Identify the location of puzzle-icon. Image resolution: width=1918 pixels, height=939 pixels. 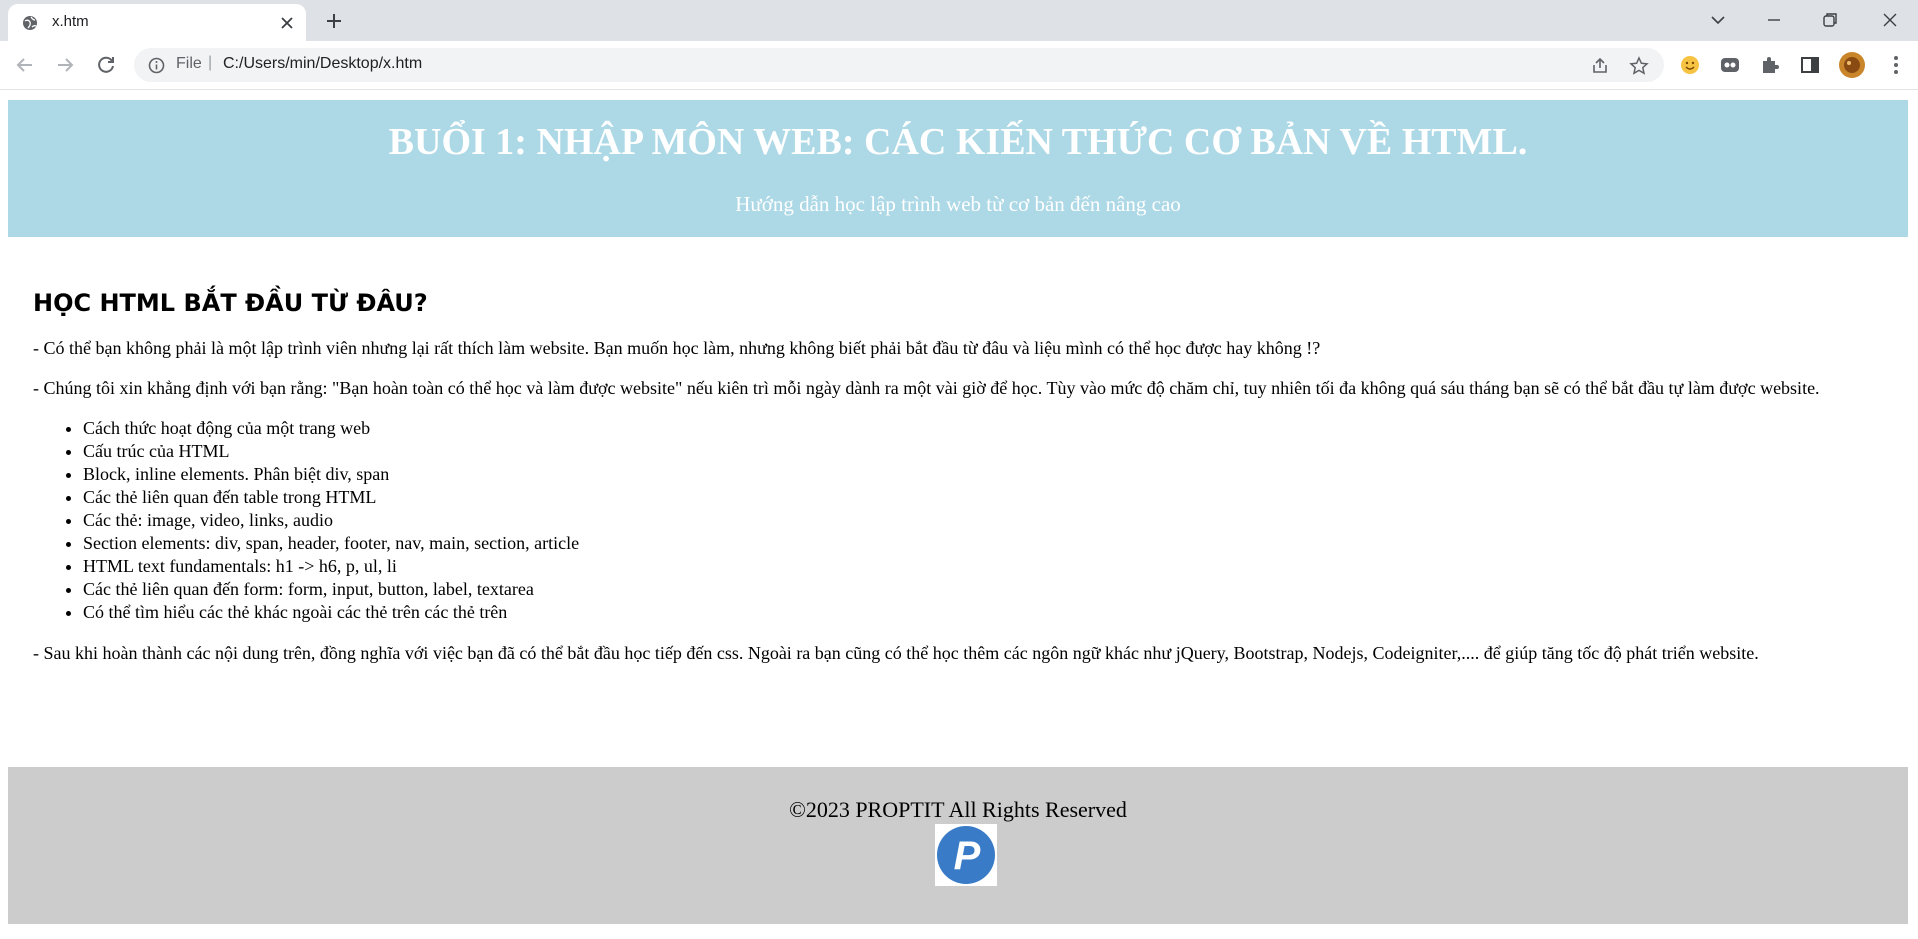
(1770, 65).